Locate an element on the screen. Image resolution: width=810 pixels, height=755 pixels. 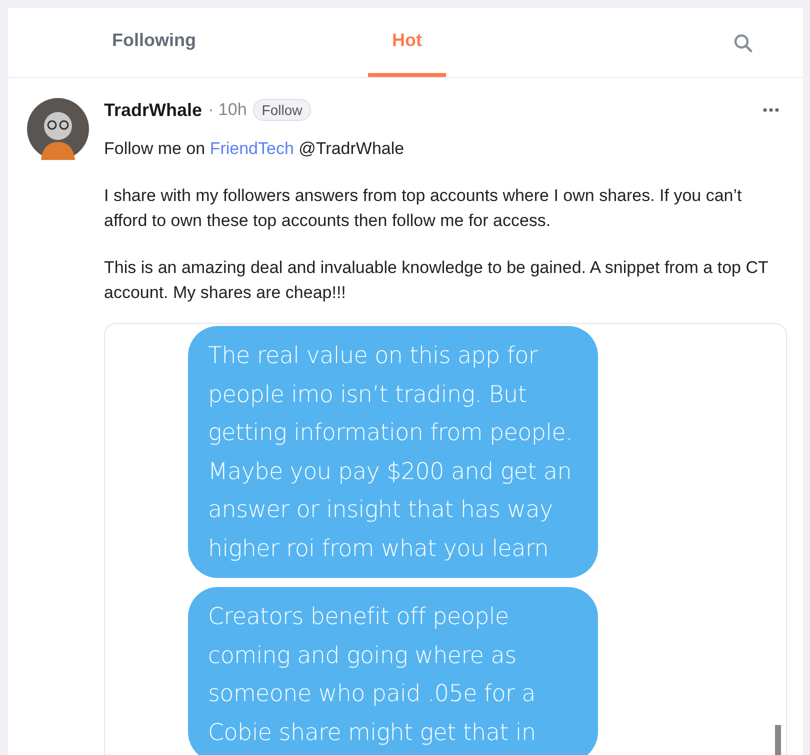
message-line: people imo isn’t trading. But is located at coordinates (368, 395).